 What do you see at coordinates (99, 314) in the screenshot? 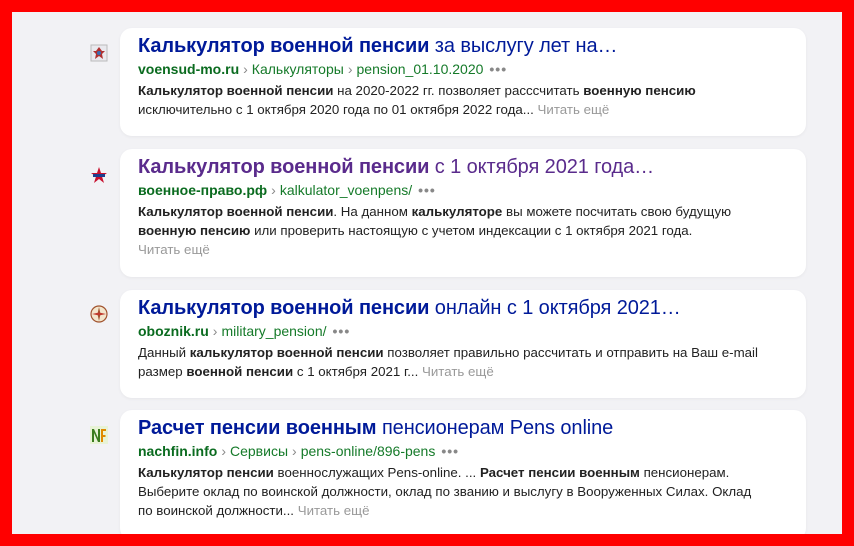
I see `compass-emblem-icon` at bounding box center [99, 314].